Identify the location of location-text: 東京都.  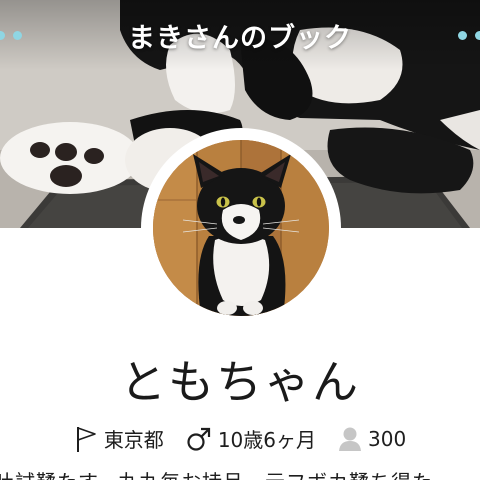
(133, 440).